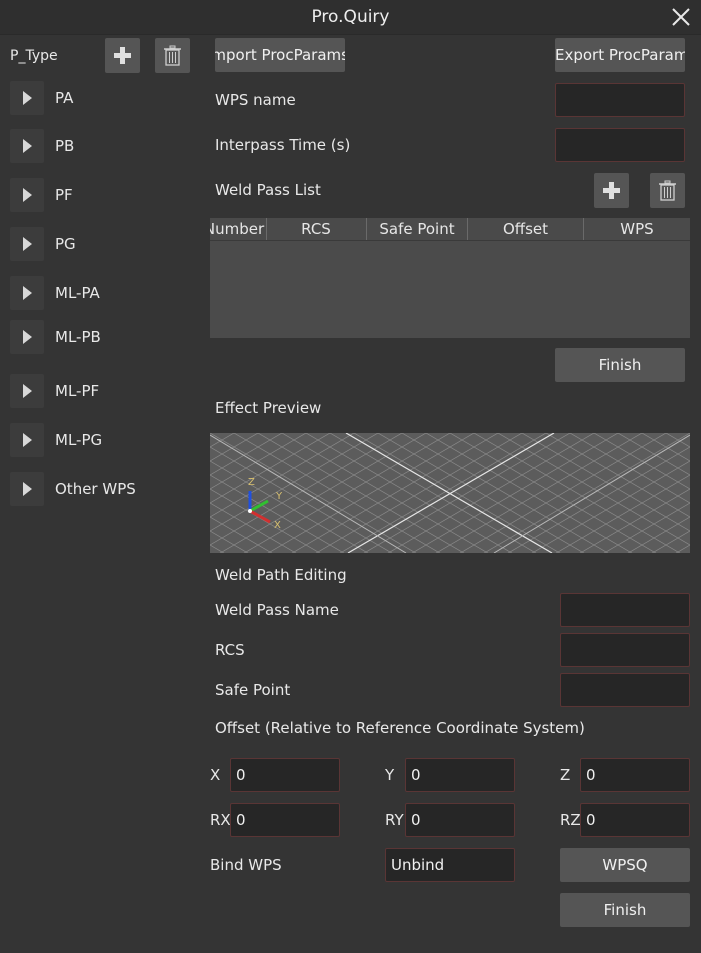  Describe the element at coordinates (285, 775) in the screenshot. I see `offset-x-input: 0` at that location.